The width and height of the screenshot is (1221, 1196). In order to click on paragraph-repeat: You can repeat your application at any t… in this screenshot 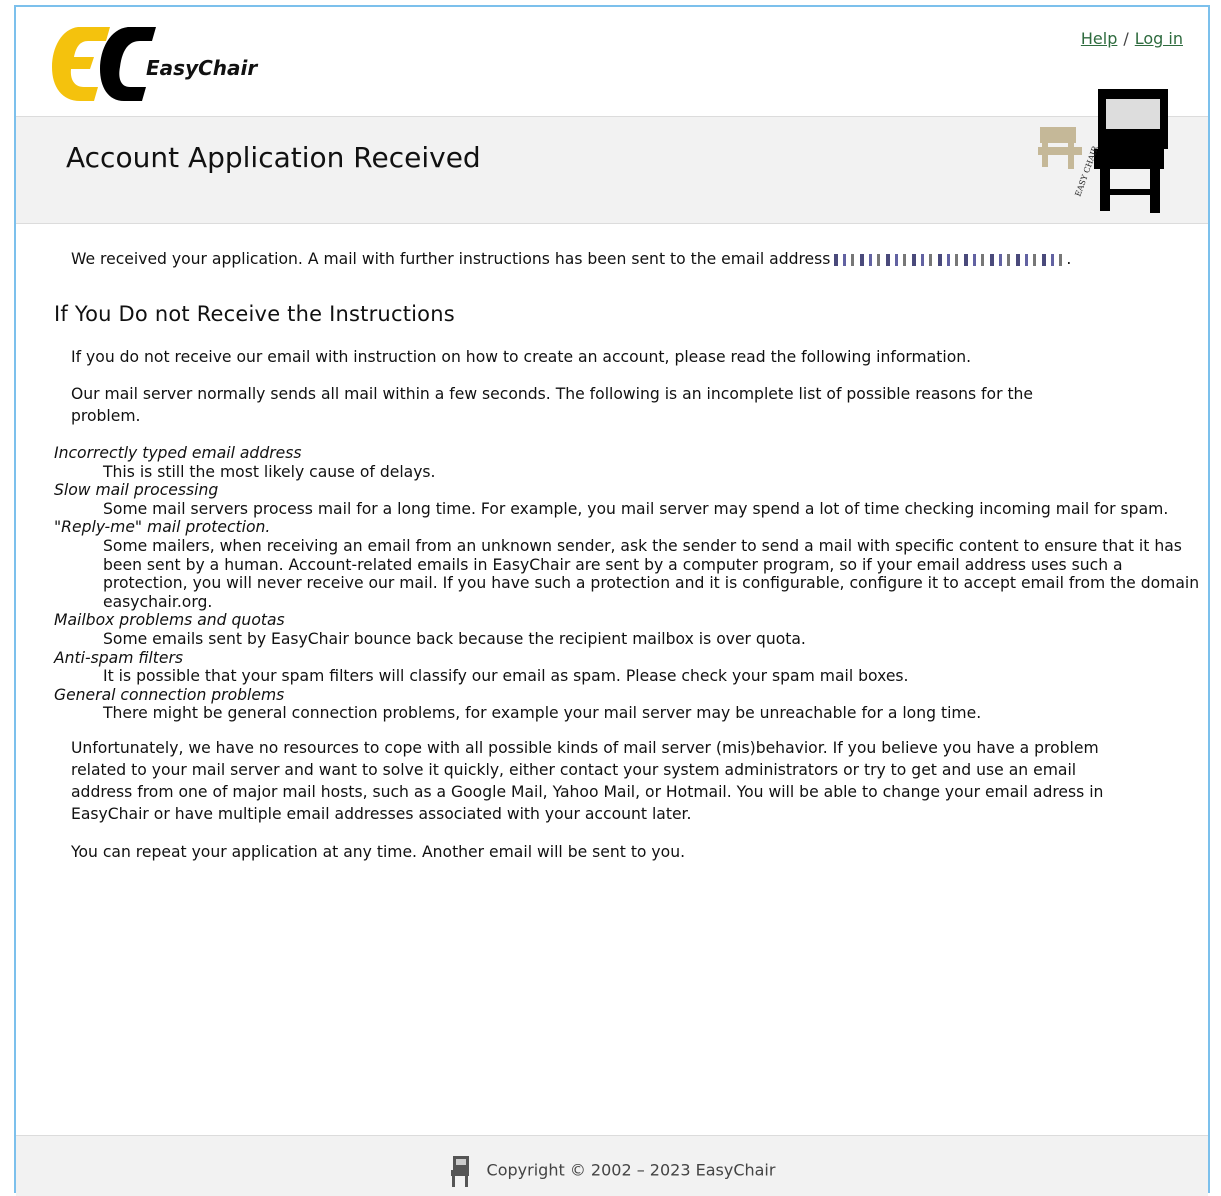, I will do `click(378, 852)`.